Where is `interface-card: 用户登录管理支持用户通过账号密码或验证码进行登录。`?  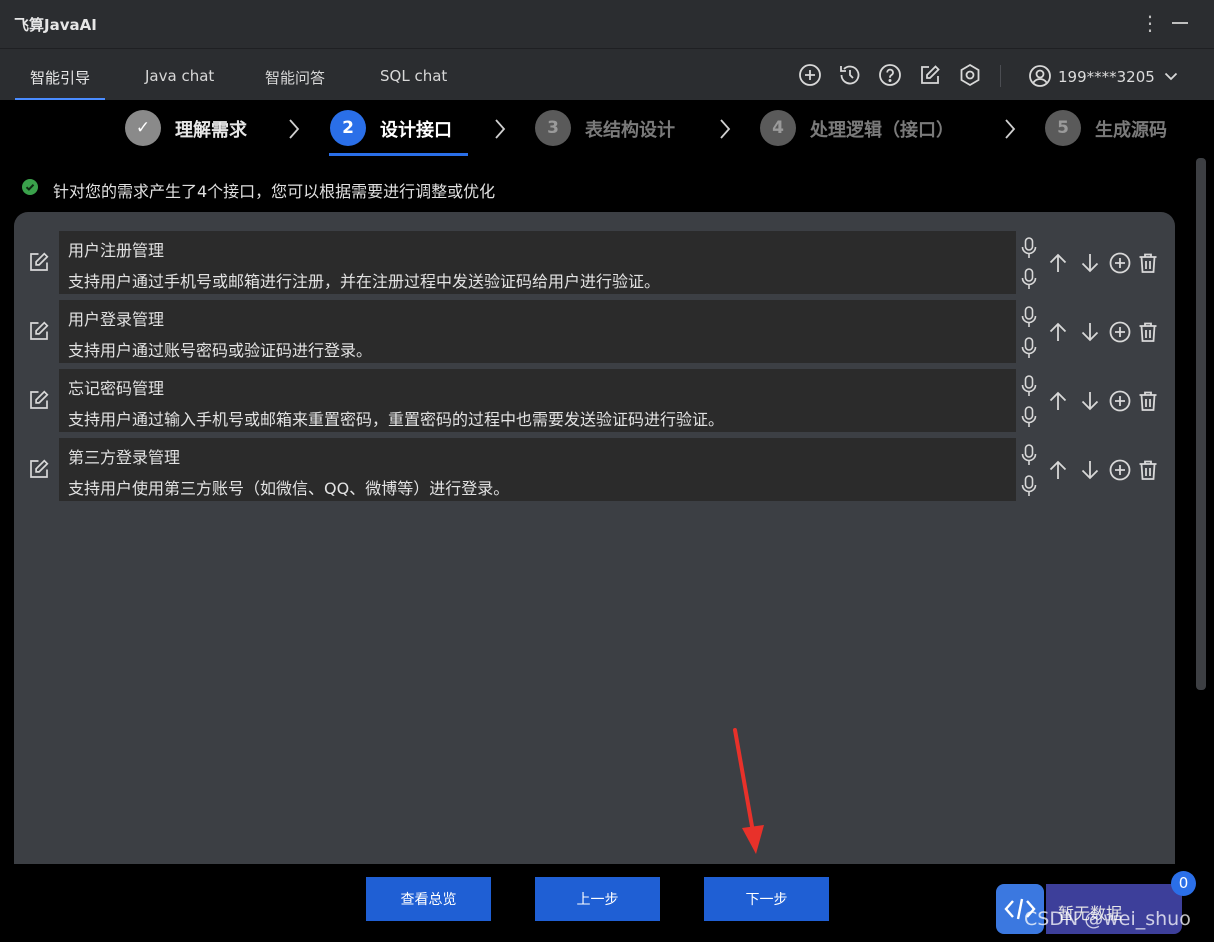 interface-card: 用户登录管理支持用户通过账号密码或验证码进行登录。 is located at coordinates (537, 331).